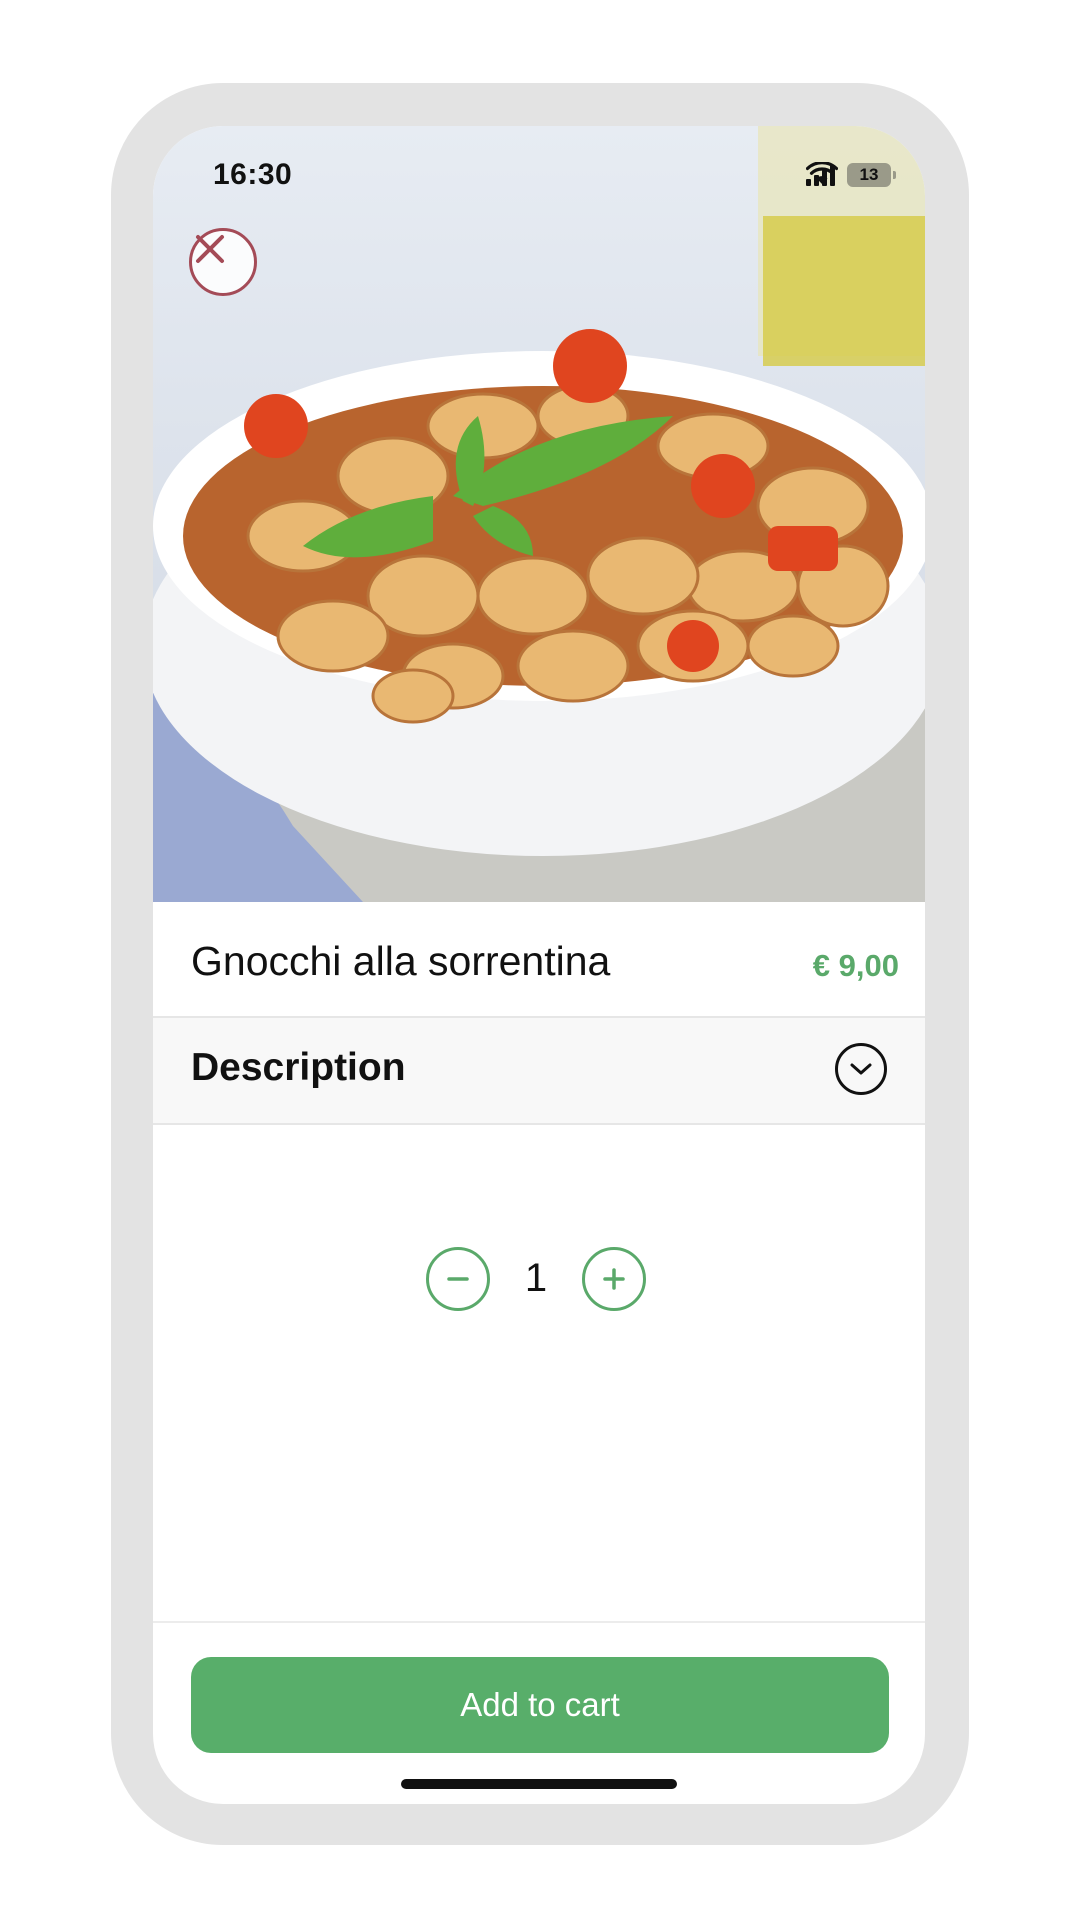 The image size is (1080, 1920). What do you see at coordinates (539, 1622) in the screenshot?
I see `bottom-divider` at bounding box center [539, 1622].